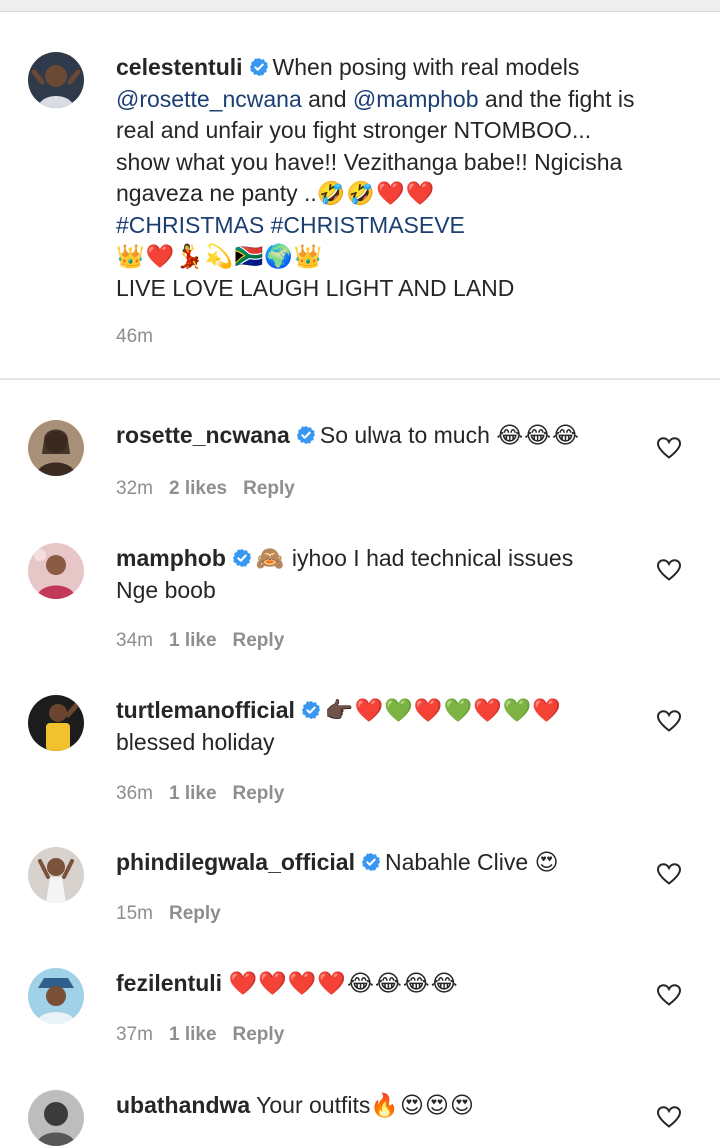 The image size is (720, 1146). What do you see at coordinates (547, 862) in the screenshot?
I see `comment-emoji: 😍` at bounding box center [547, 862].